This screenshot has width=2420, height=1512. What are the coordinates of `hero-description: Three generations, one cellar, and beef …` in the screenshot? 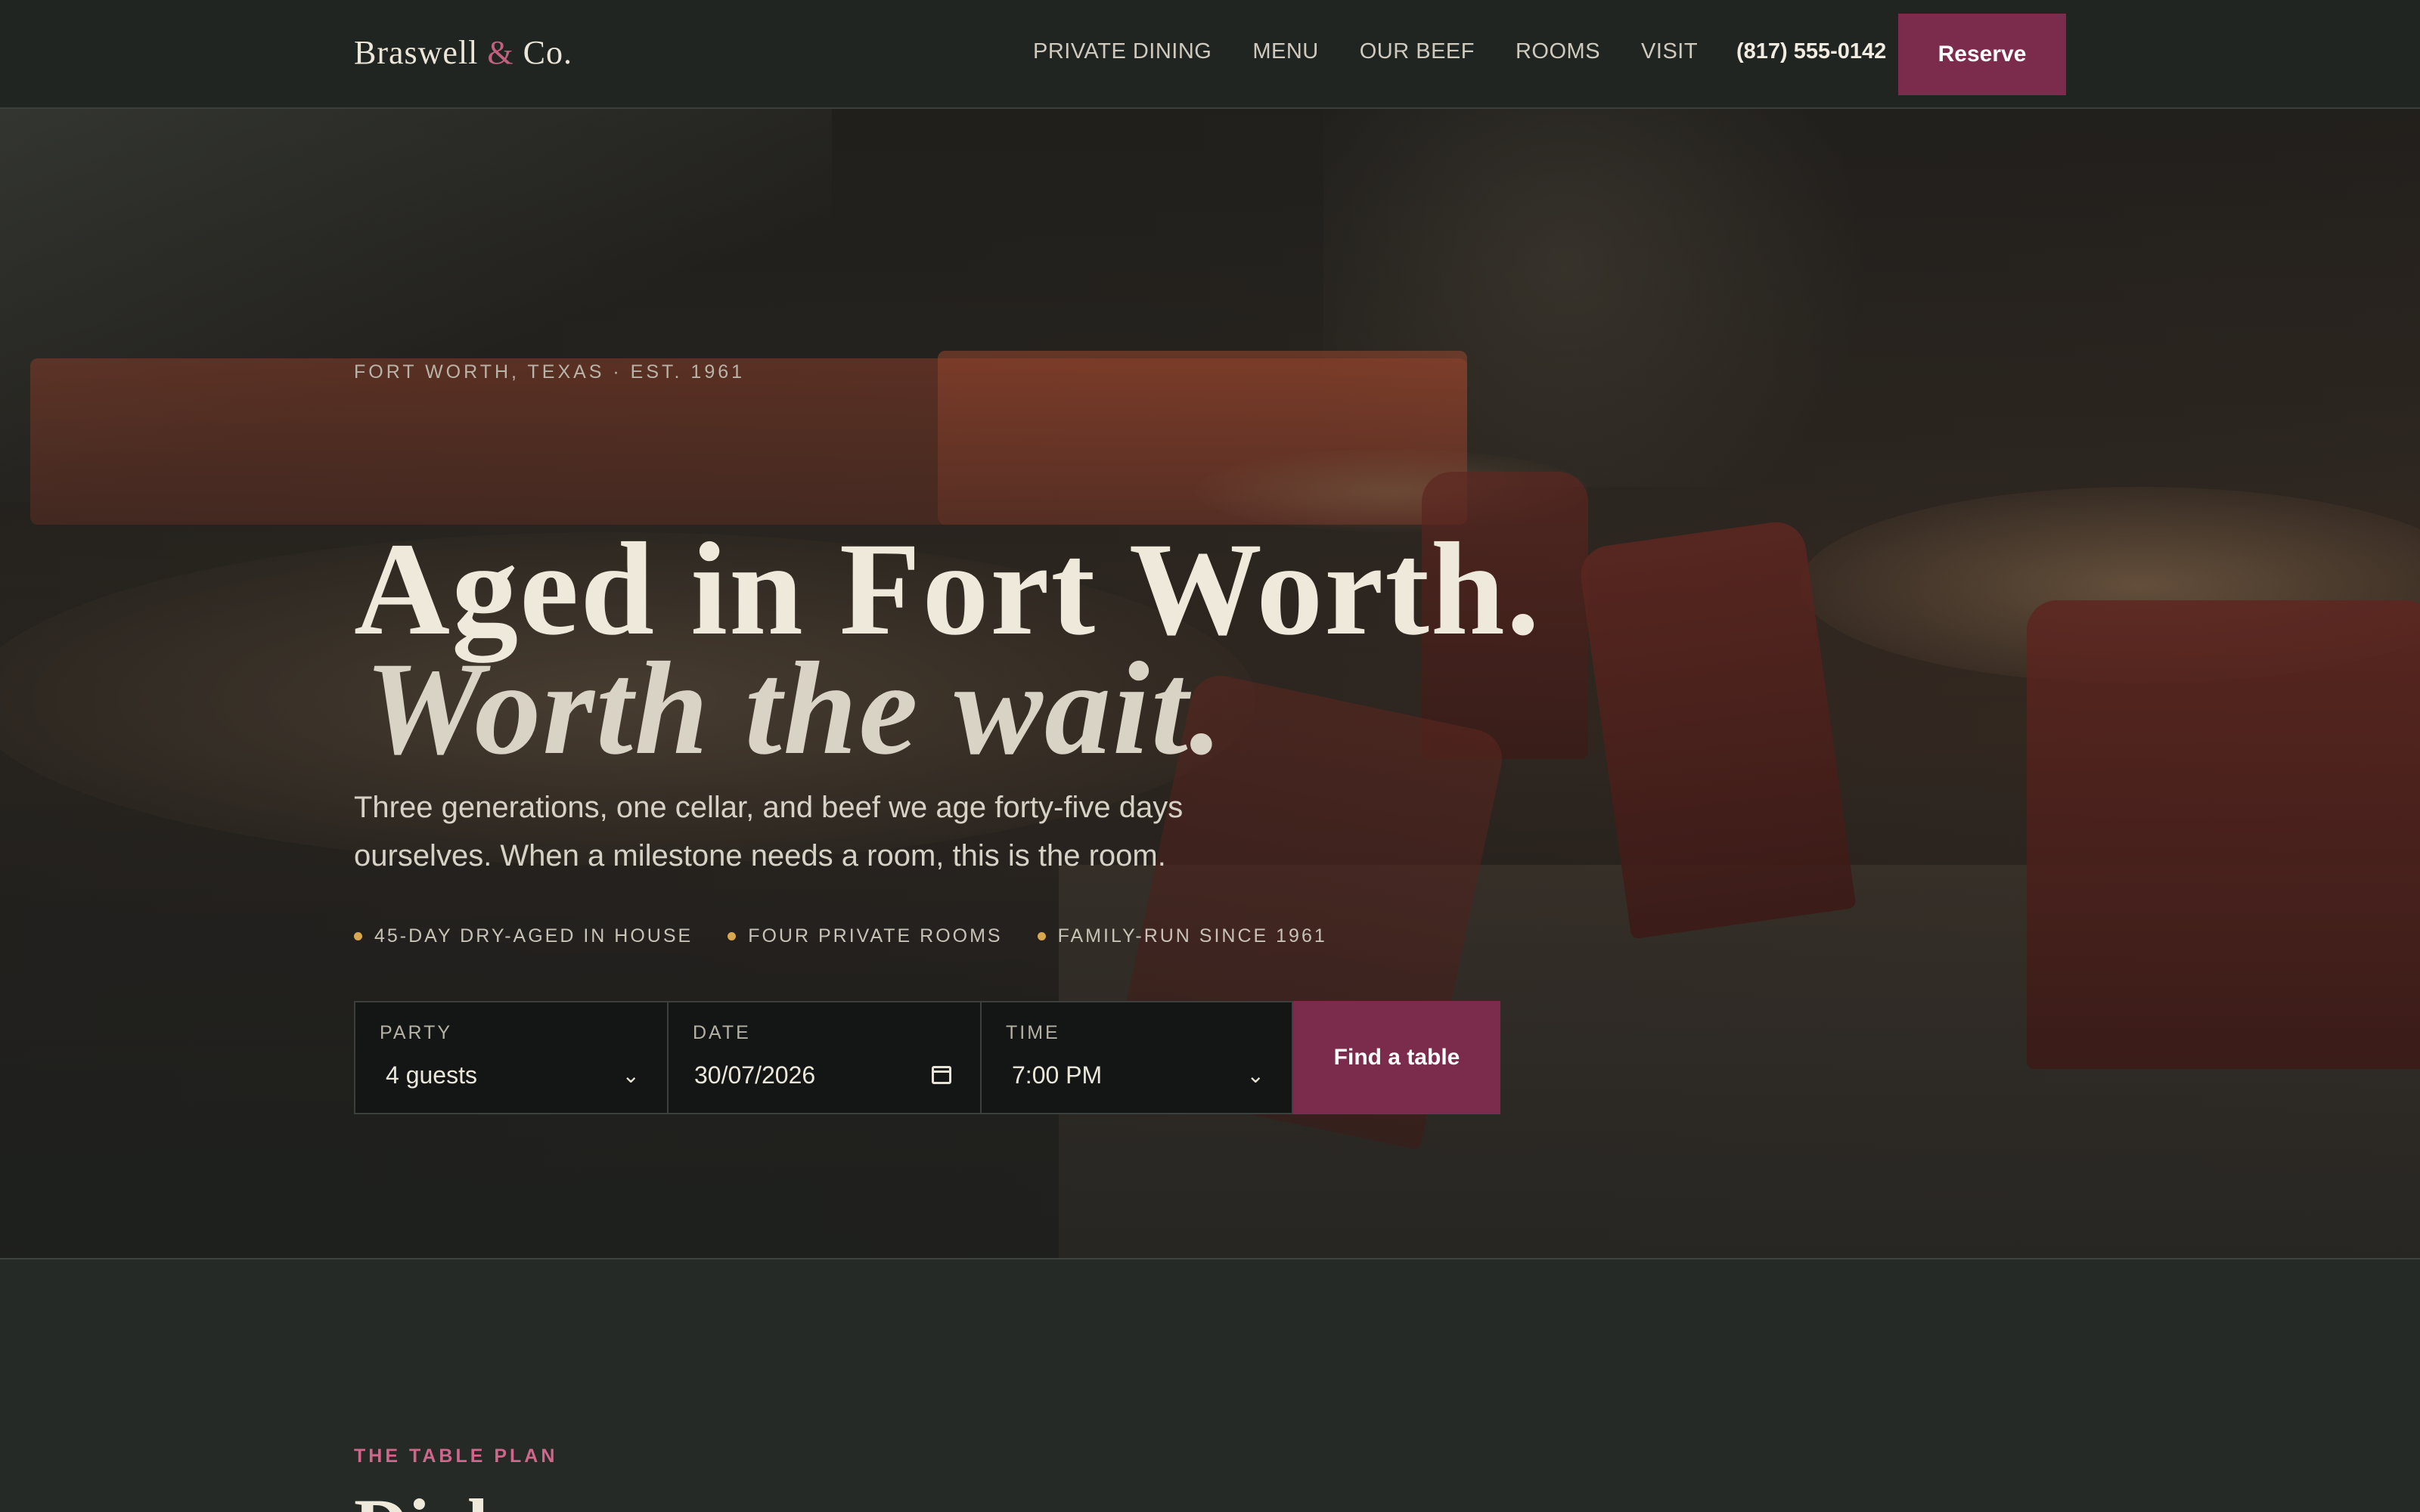 It's located at (769, 832).